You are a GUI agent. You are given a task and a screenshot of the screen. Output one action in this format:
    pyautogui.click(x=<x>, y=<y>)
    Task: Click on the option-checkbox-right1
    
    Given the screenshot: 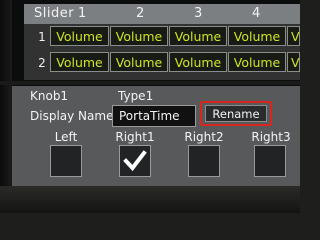 What is the action you would take?
    pyautogui.click(x=135, y=161)
    